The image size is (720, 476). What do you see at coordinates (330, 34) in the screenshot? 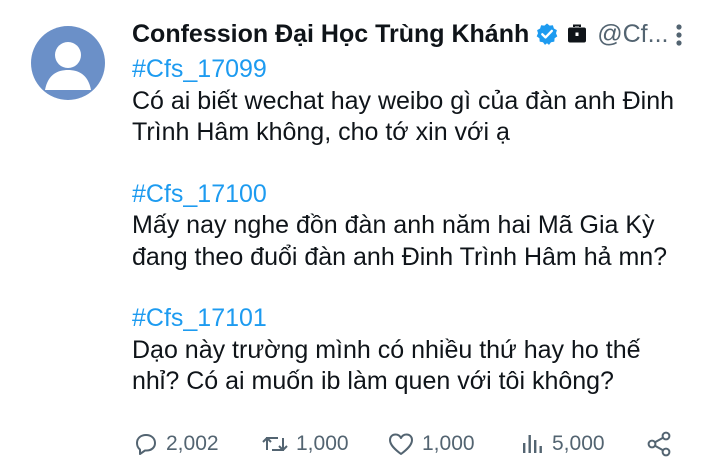
I see `account-name: Confession Đại Học Trùng Khánh` at bounding box center [330, 34].